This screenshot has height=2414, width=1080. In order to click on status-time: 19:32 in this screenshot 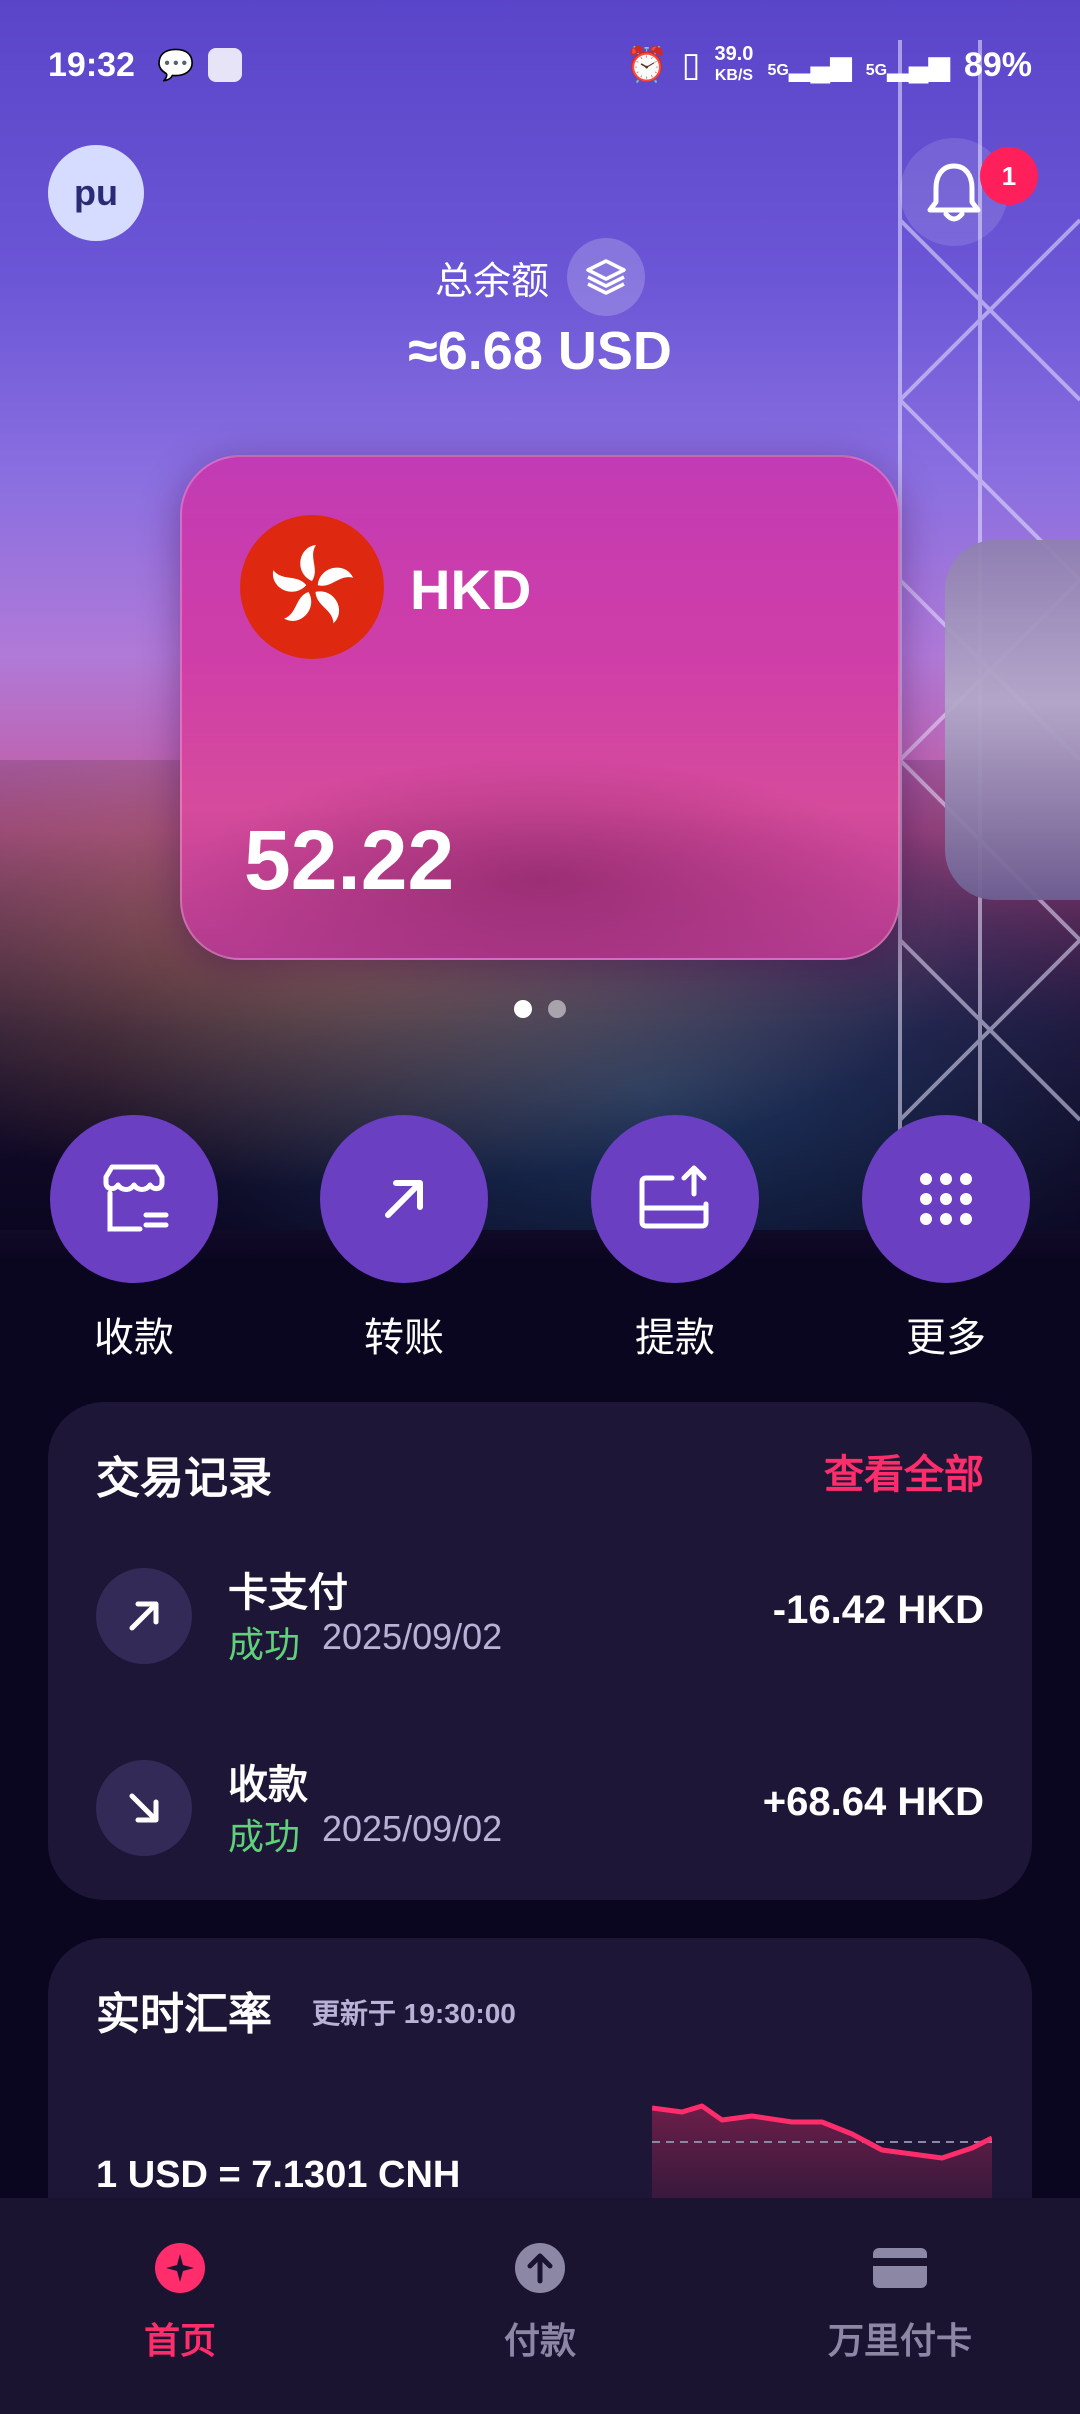, I will do `click(91, 64)`.